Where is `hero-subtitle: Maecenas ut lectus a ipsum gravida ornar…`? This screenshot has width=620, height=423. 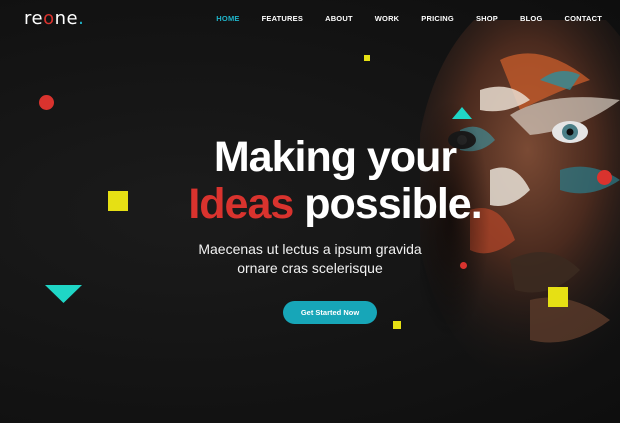 hero-subtitle: Maecenas ut lectus a ipsum gravida ornar… is located at coordinates (310, 259).